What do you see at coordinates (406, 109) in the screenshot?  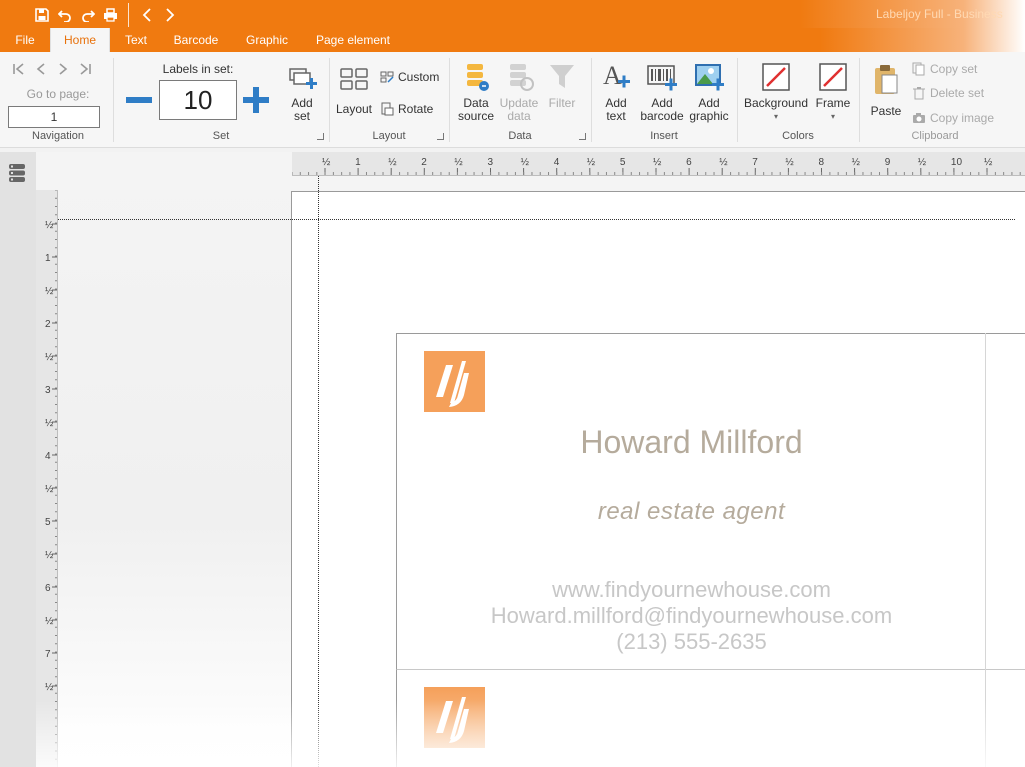 I see `rotate-button: Rotate` at bounding box center [406, 109].